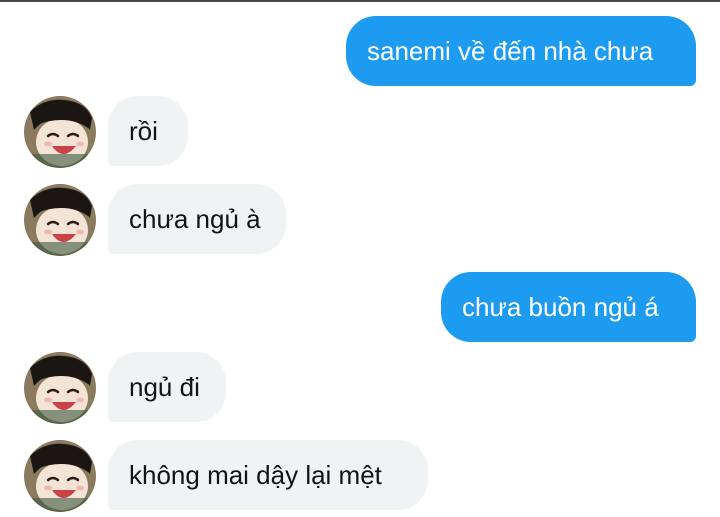  I want to click on message-text: không mai dậy lại mệt, so click(255, 475).